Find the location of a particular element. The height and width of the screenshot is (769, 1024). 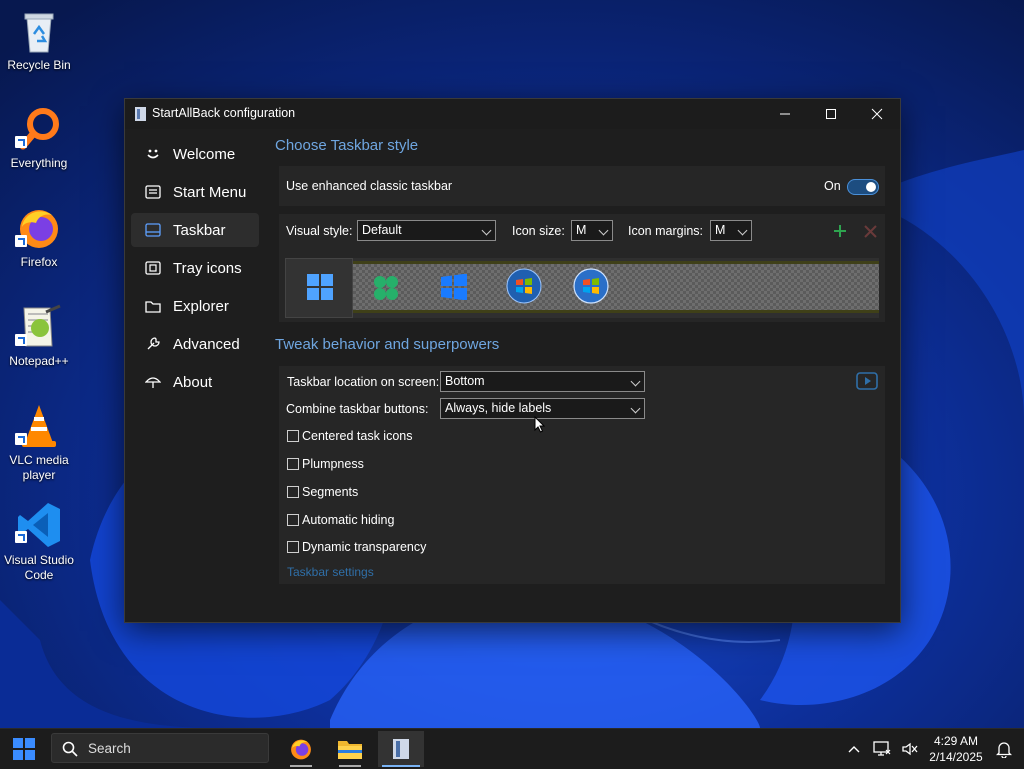

icon-margins-select: M is located at coordinates (731, 230).